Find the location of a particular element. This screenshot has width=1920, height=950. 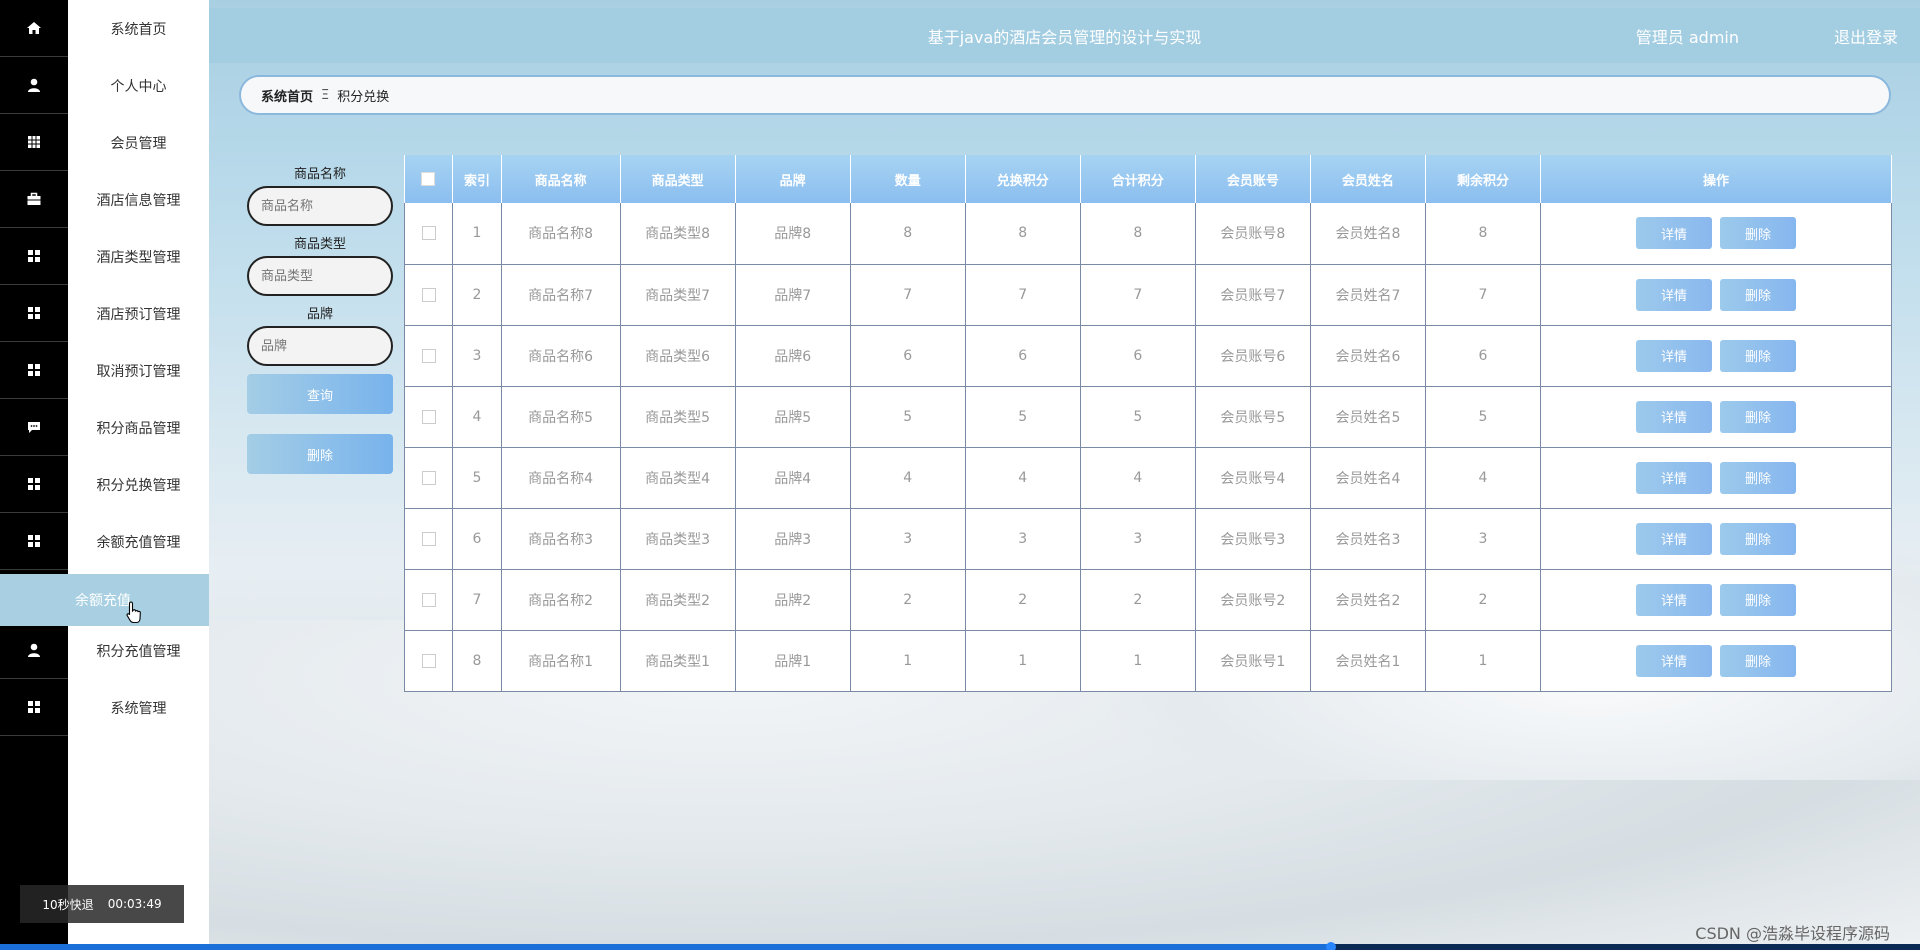

cell-index: 8 is located at coordinates (477, 661).